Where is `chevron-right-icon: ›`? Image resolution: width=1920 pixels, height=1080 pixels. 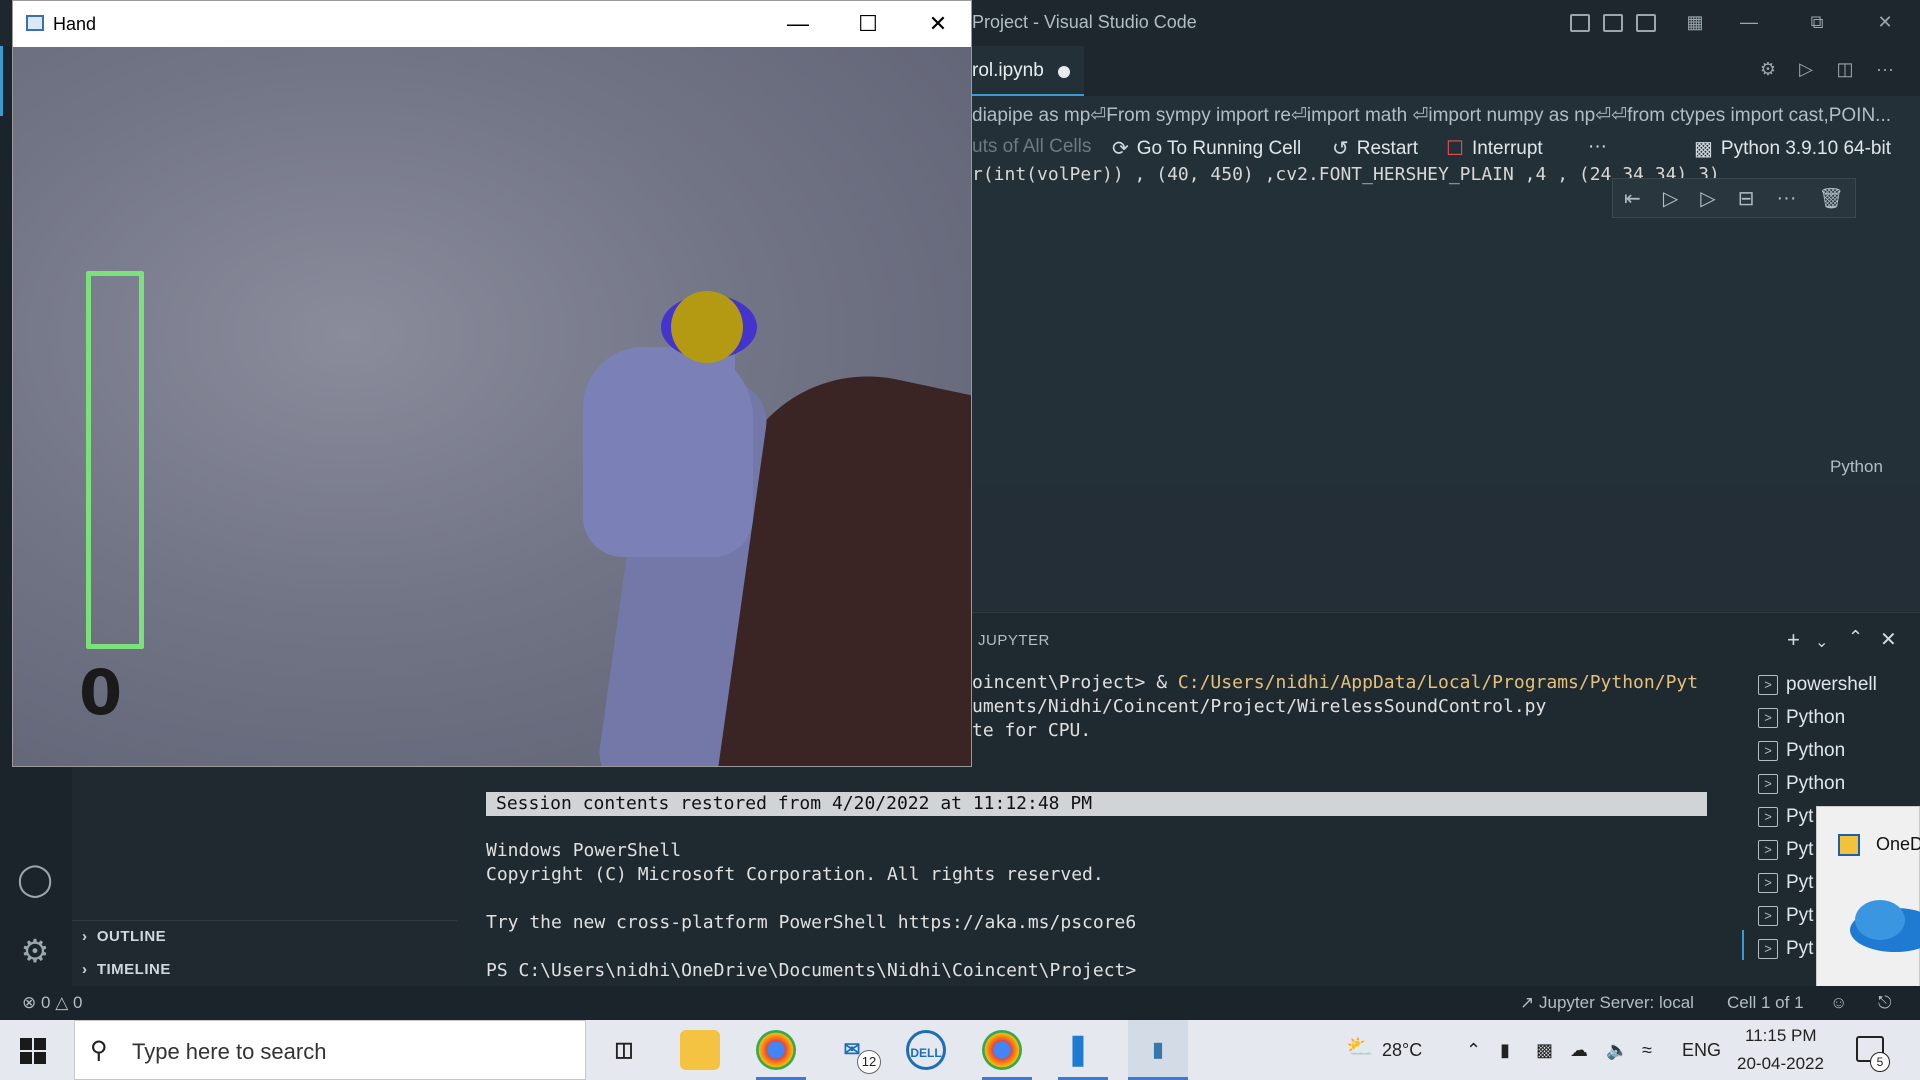 chevron-right-icon: › is located at coordinates (89, 969).